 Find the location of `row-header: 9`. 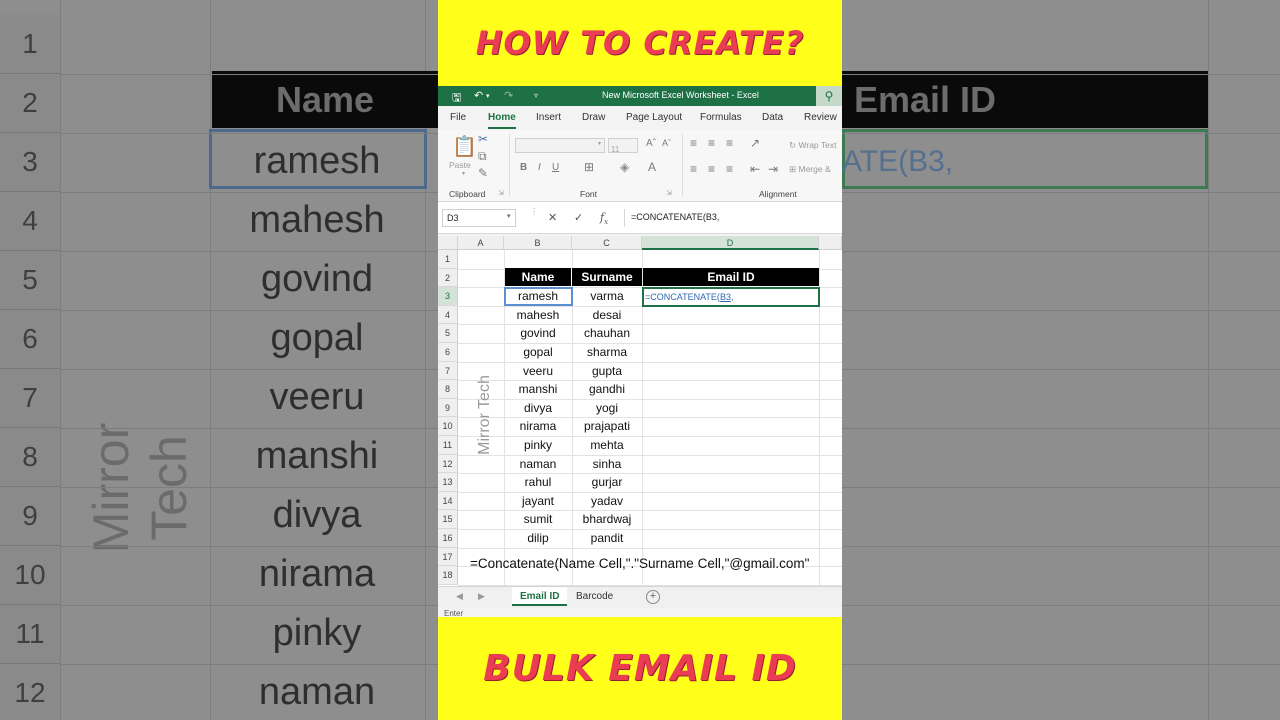

row-header: 9 is located at coordinates (448, 408).